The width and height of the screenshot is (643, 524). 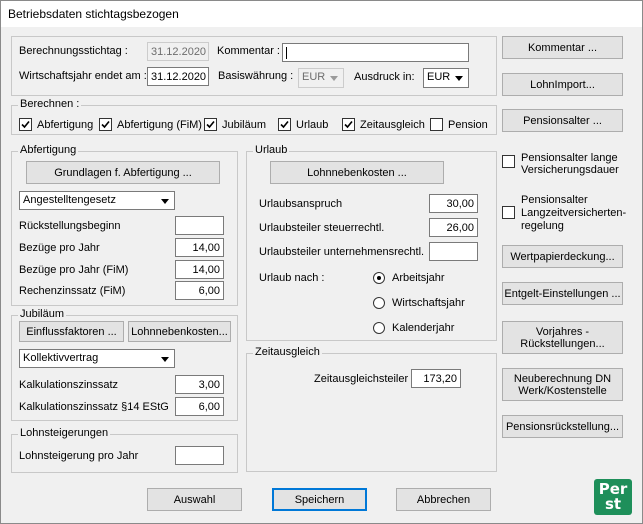 I want to click on jubilaeum-title: Jubiläum, so click(x=42, y=314).